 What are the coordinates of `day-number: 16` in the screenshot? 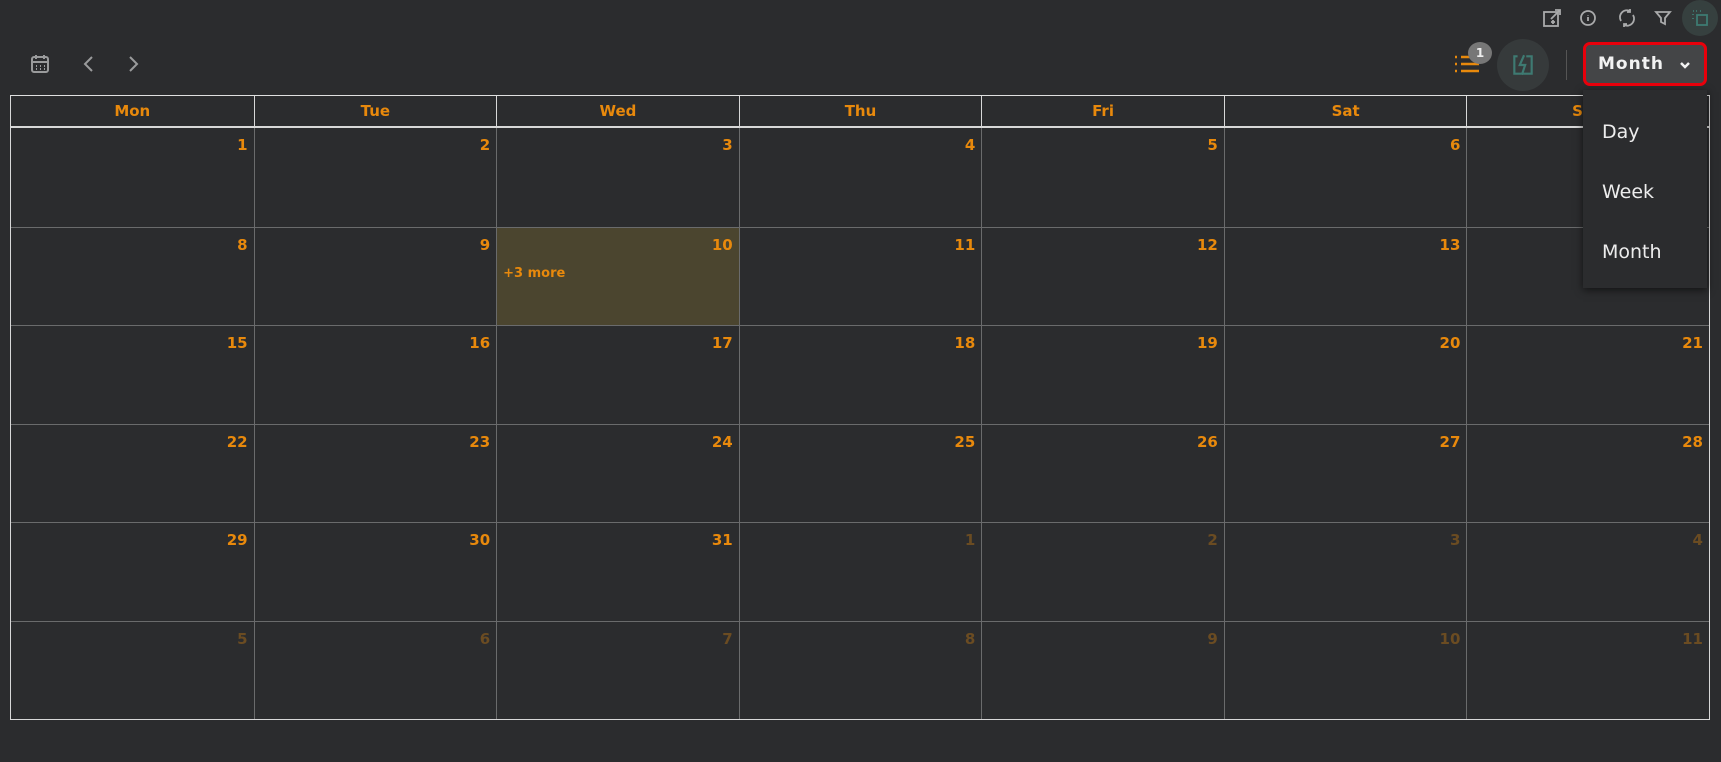 It's located at (479, 343).